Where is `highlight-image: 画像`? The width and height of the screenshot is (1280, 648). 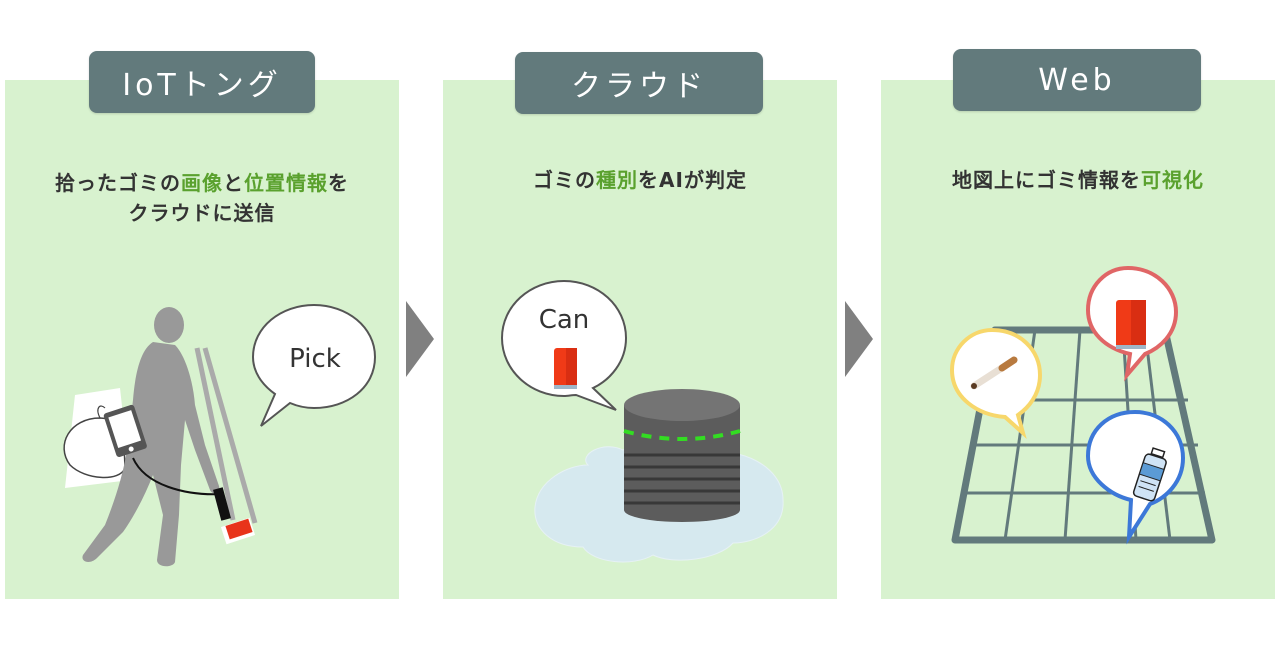 highlight-image: 画像 is located at coordinates (202, 183).